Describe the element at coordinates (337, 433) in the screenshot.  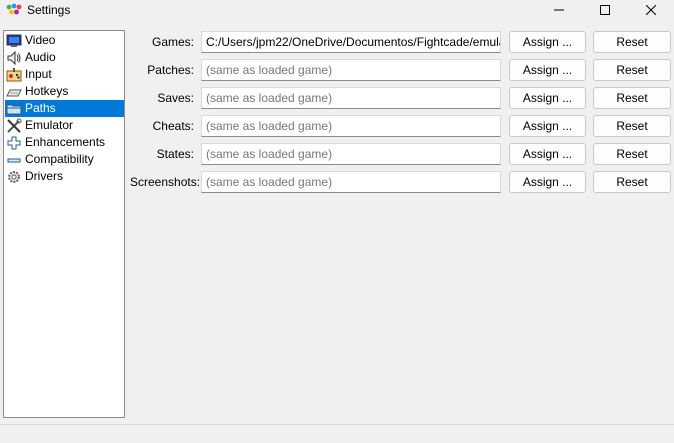
I see `status-bar` at that location.